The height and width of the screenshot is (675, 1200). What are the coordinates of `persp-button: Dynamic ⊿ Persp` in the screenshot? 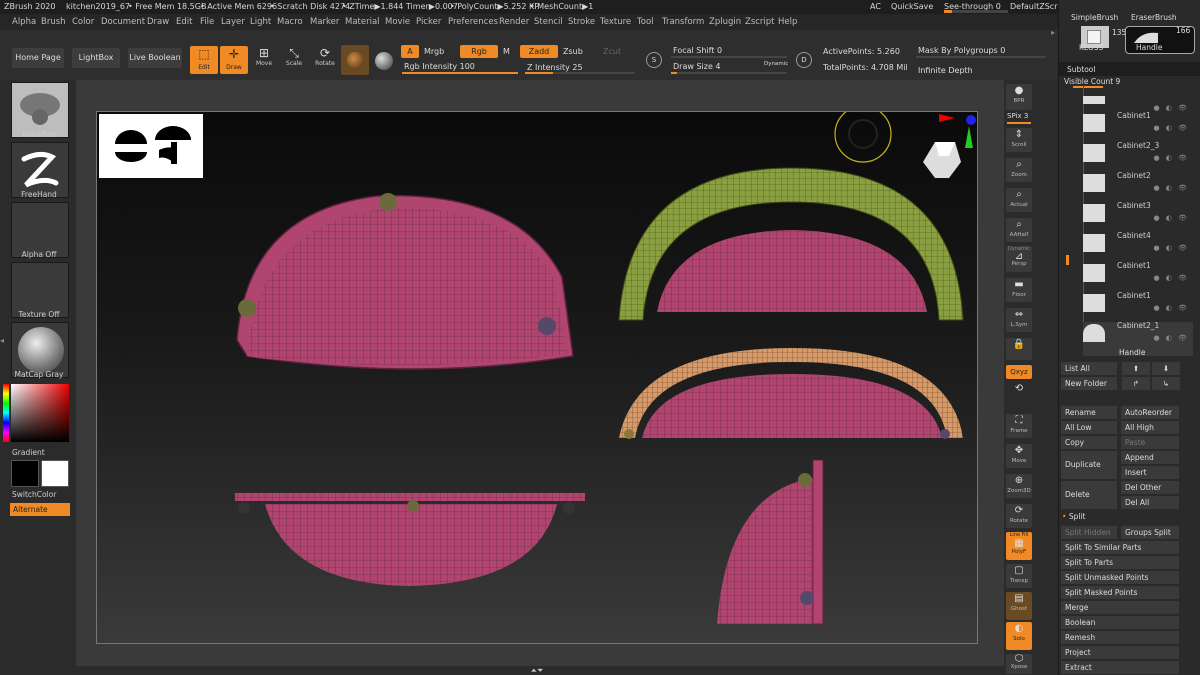 It's located at (1019, 259).